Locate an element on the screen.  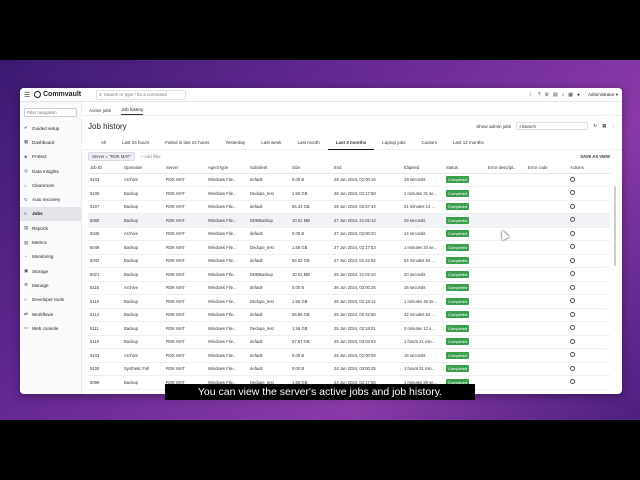
range-tab: All is located at coordinates (103, 143).